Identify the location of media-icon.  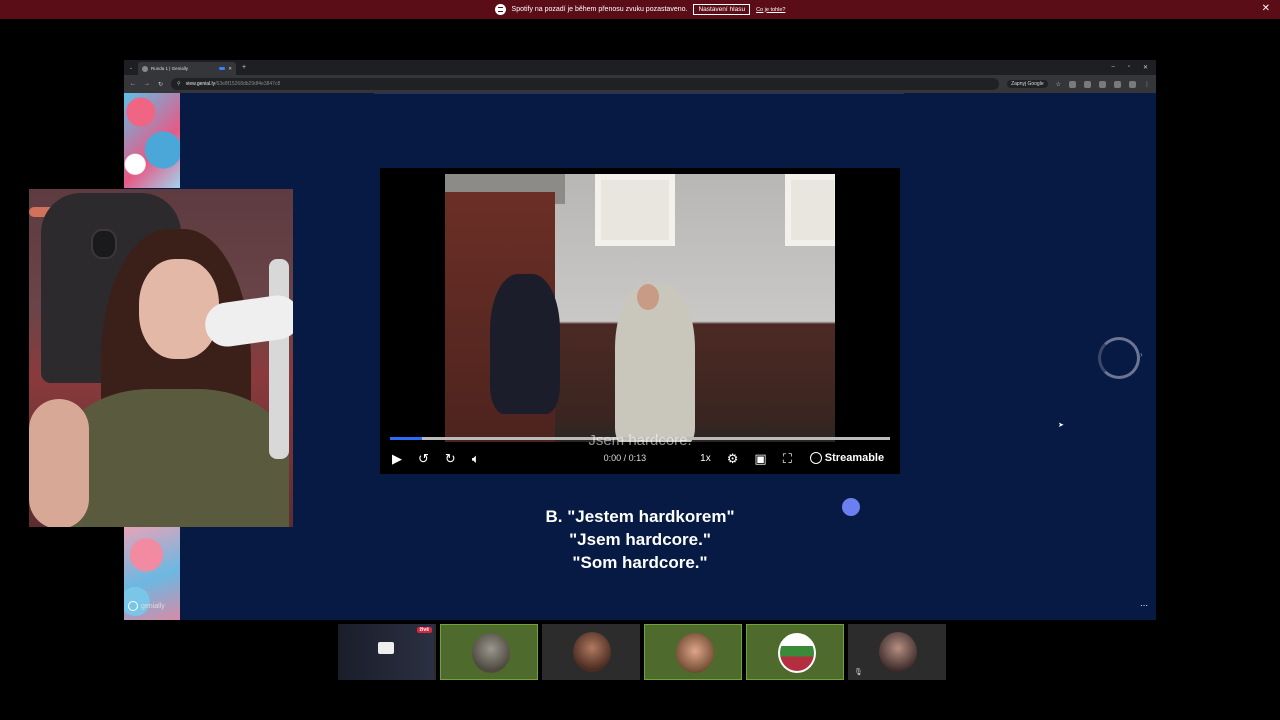
(1117, 84).